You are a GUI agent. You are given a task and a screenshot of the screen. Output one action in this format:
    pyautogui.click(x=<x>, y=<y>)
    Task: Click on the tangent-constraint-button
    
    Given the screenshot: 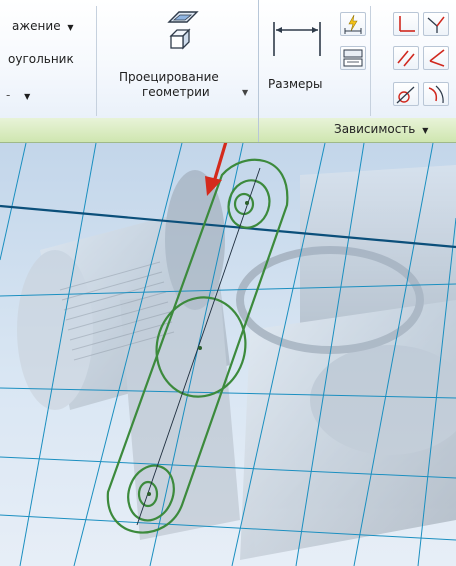 What is the action you would take?
    pyautogui.click(x=436, y=24)
    